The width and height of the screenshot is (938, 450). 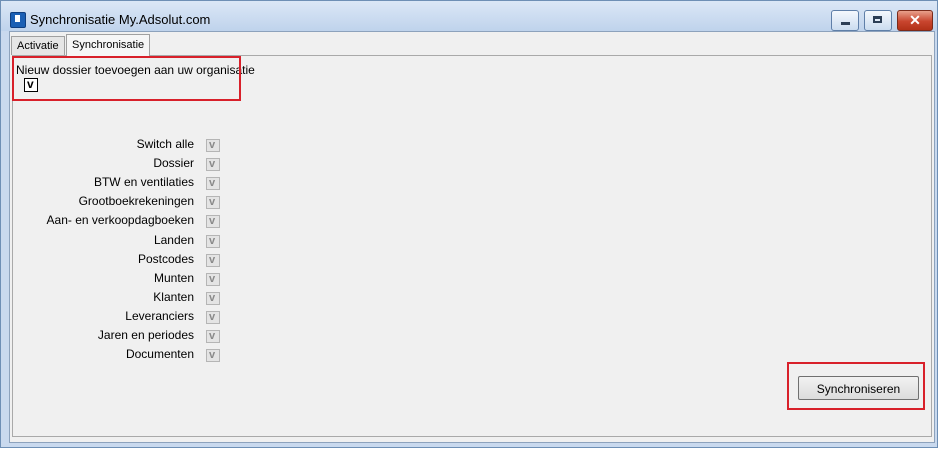 What do you see at coordinates (18, 20) in the screenshot?
I see `app-icon` at bounding box center [18, 20].